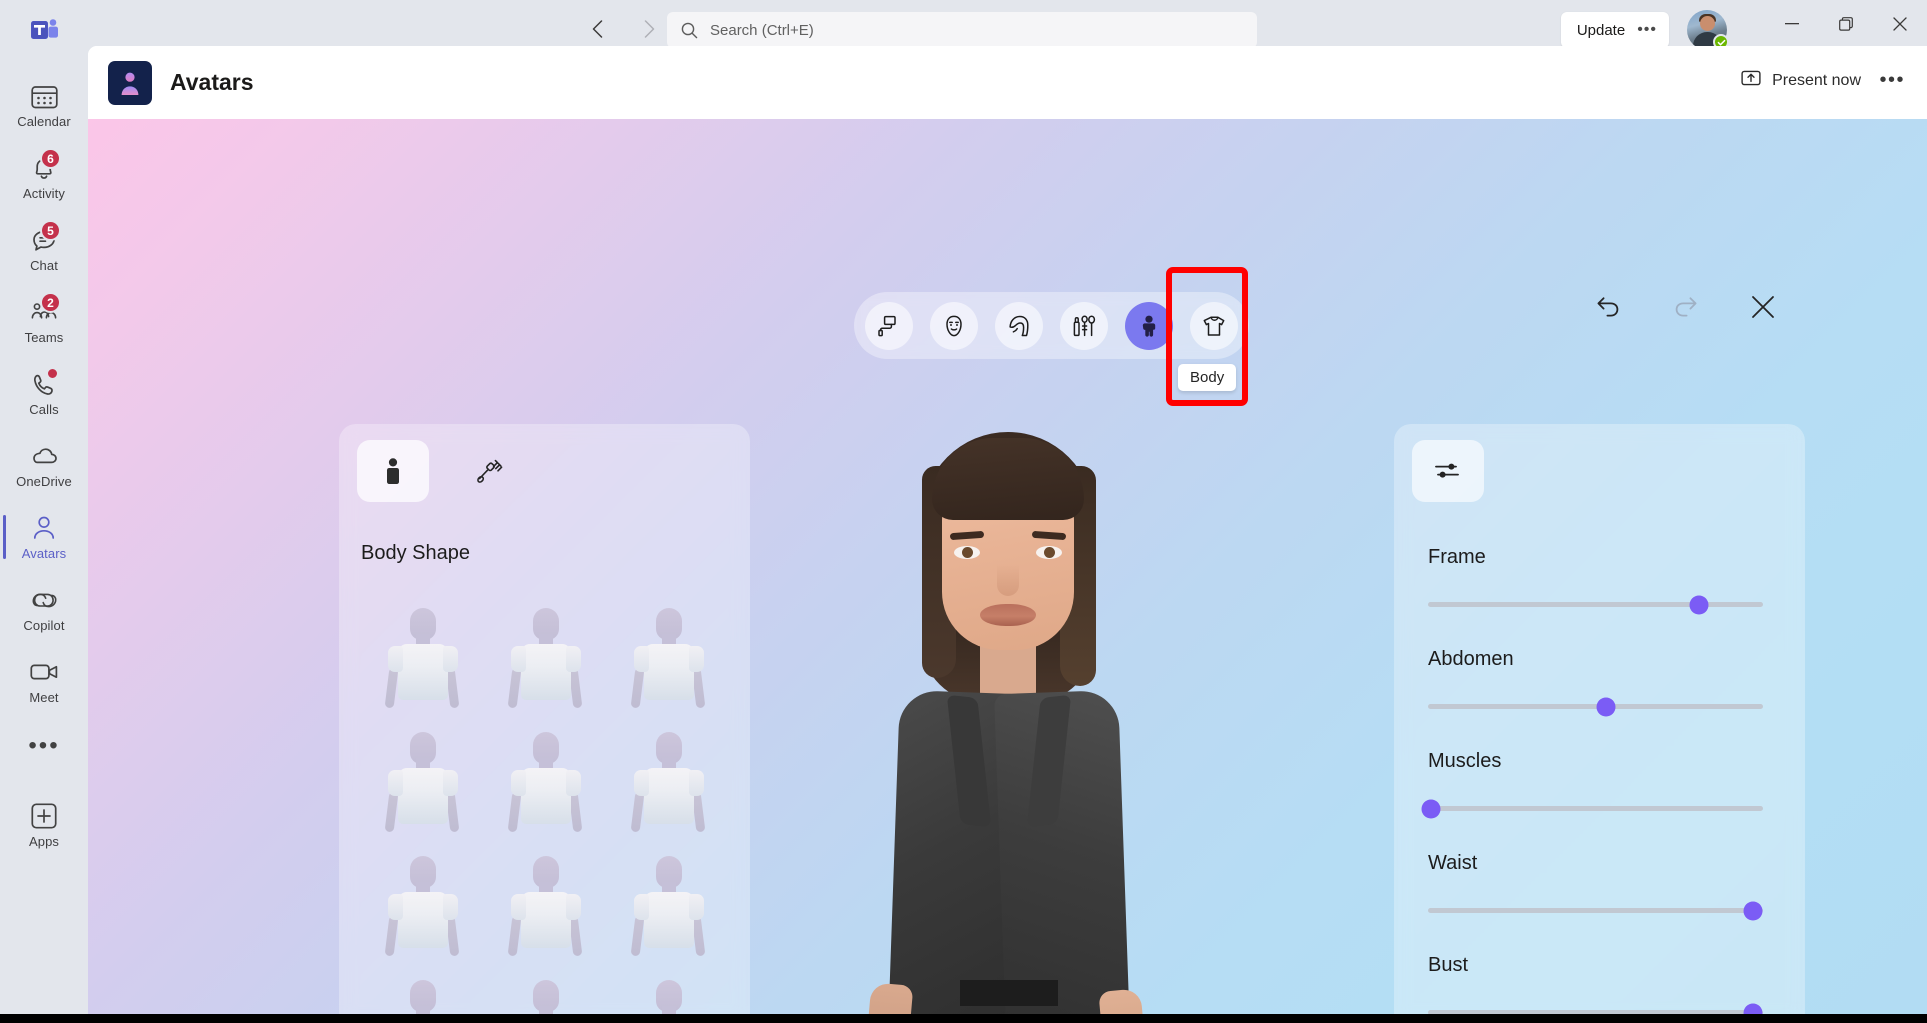 The image size is (1927, 1023). What do you see at coordinates (1601, 30) in the screenshot?
I see `update-label: Update` at bounding box center [1601, 30].